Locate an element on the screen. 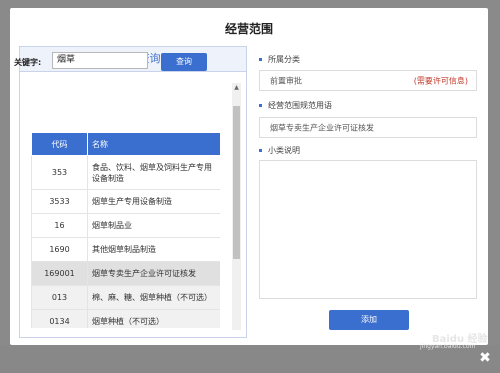 The width and height of the screenshot is (500, 373). keyword-input-value: 烟草 is located at coordinates (66, 60).